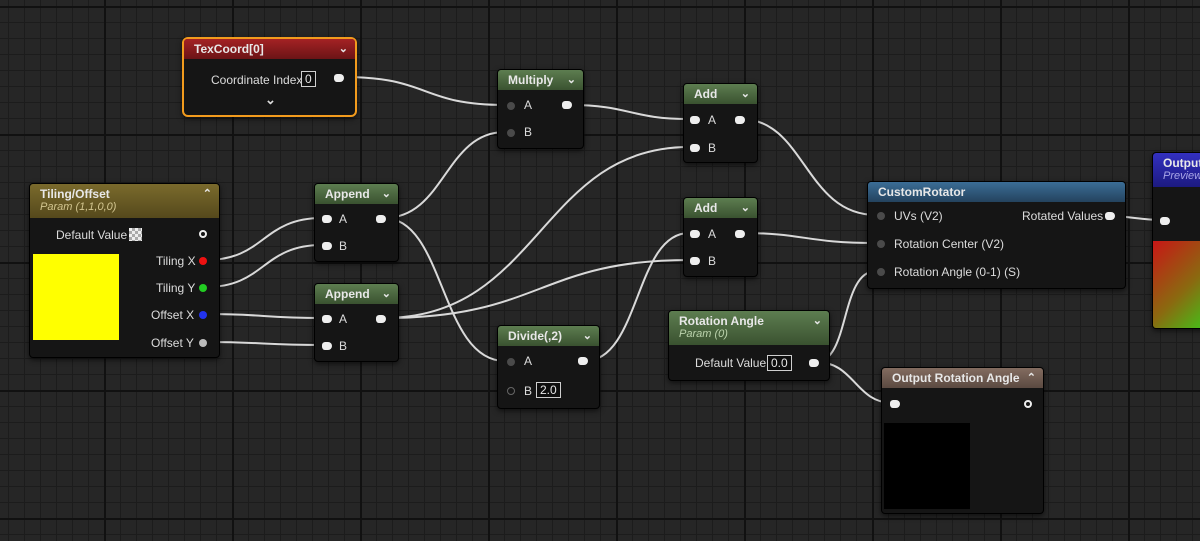 Image resolution: width=1200 pixels, height=541 pixels. What do you see at coordinates (1181, 176) in the screenshot?
I see `node-subtitle: Preview` at bounding box center [1181, 176].